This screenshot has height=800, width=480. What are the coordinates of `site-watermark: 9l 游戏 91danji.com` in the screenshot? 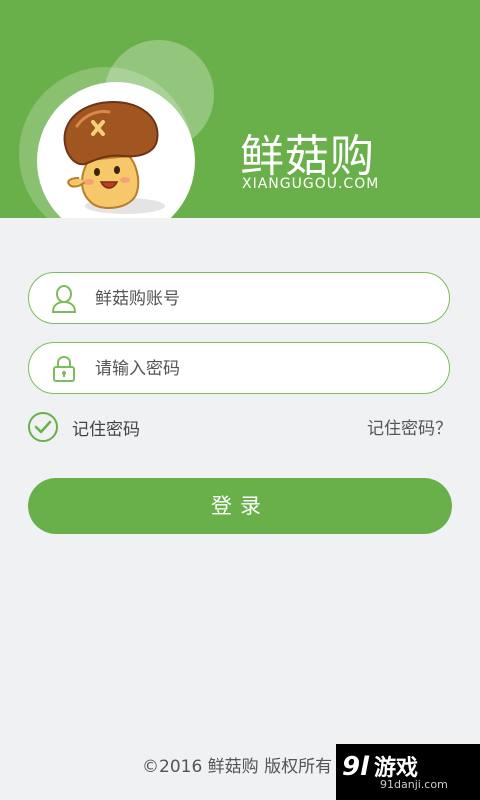 It's located at (408, 772).